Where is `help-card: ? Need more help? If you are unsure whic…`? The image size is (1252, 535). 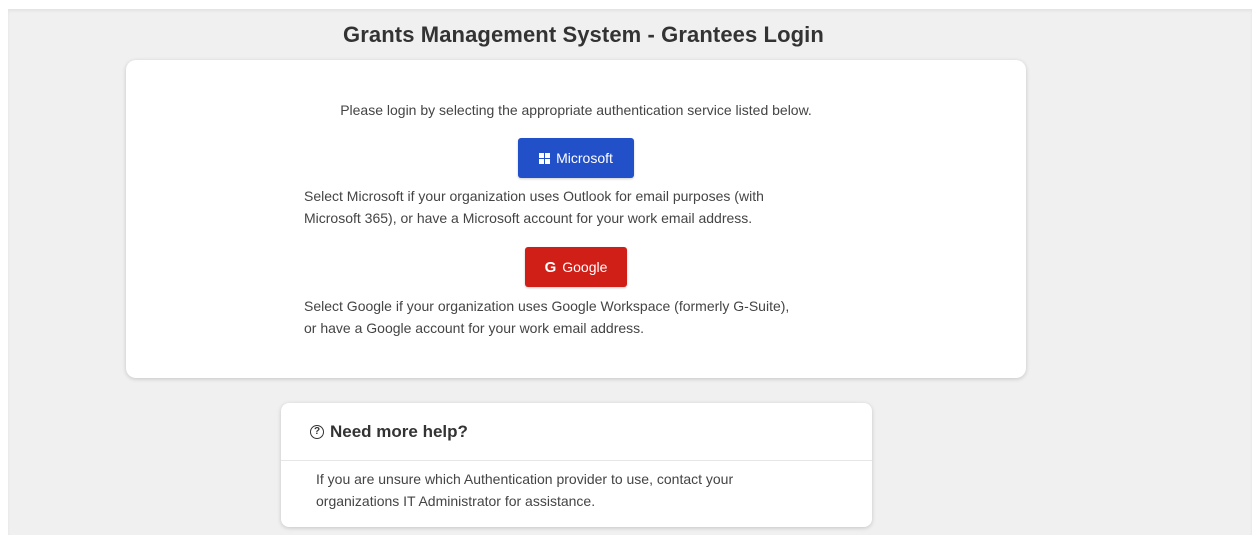
help-card: ? Need more help? If you are unsure whic… is located at coordinates (576, 465).